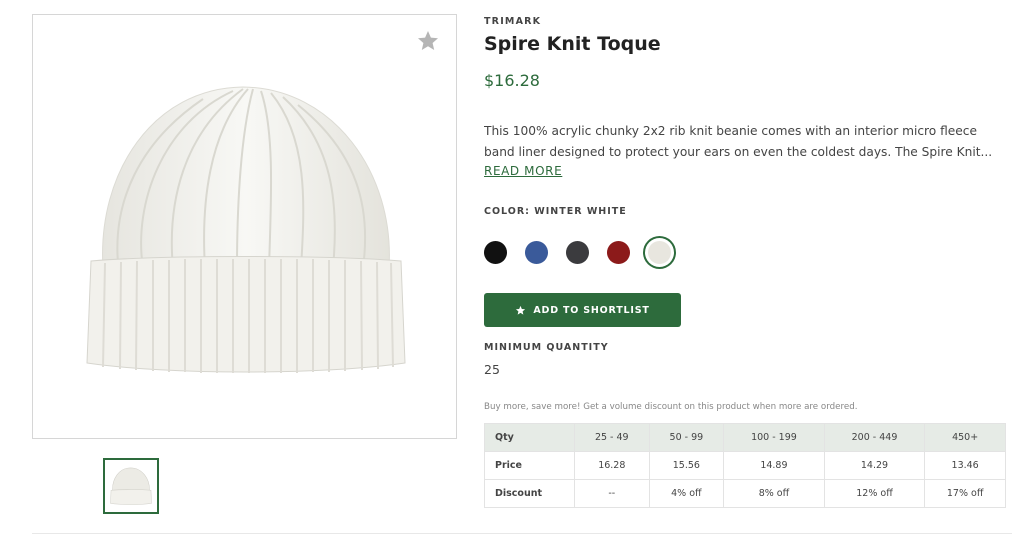 Image resolution: width=1024 pixels, height=547 pixels. Describe the element at coordinates (965, 437) in the screenshot. I see `table-header-cell: 450+` at that location.